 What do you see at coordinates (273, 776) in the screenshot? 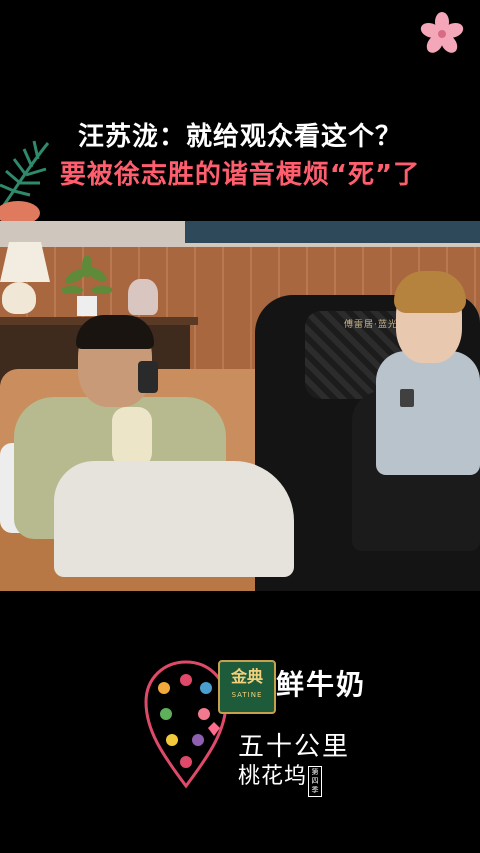
I see `show-title-line-2: 桃花坞` at bounding box center [273, 776].